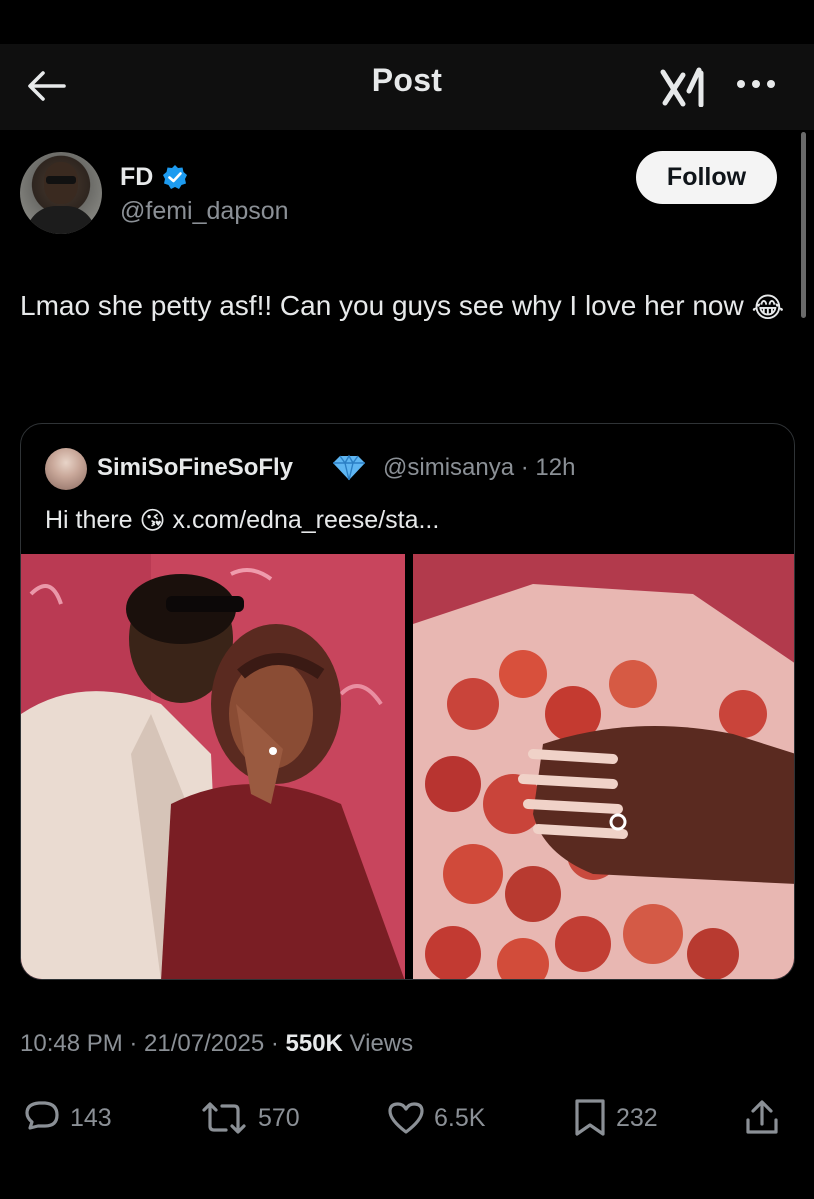  I want to click on share-icon, so click(762, 1117).